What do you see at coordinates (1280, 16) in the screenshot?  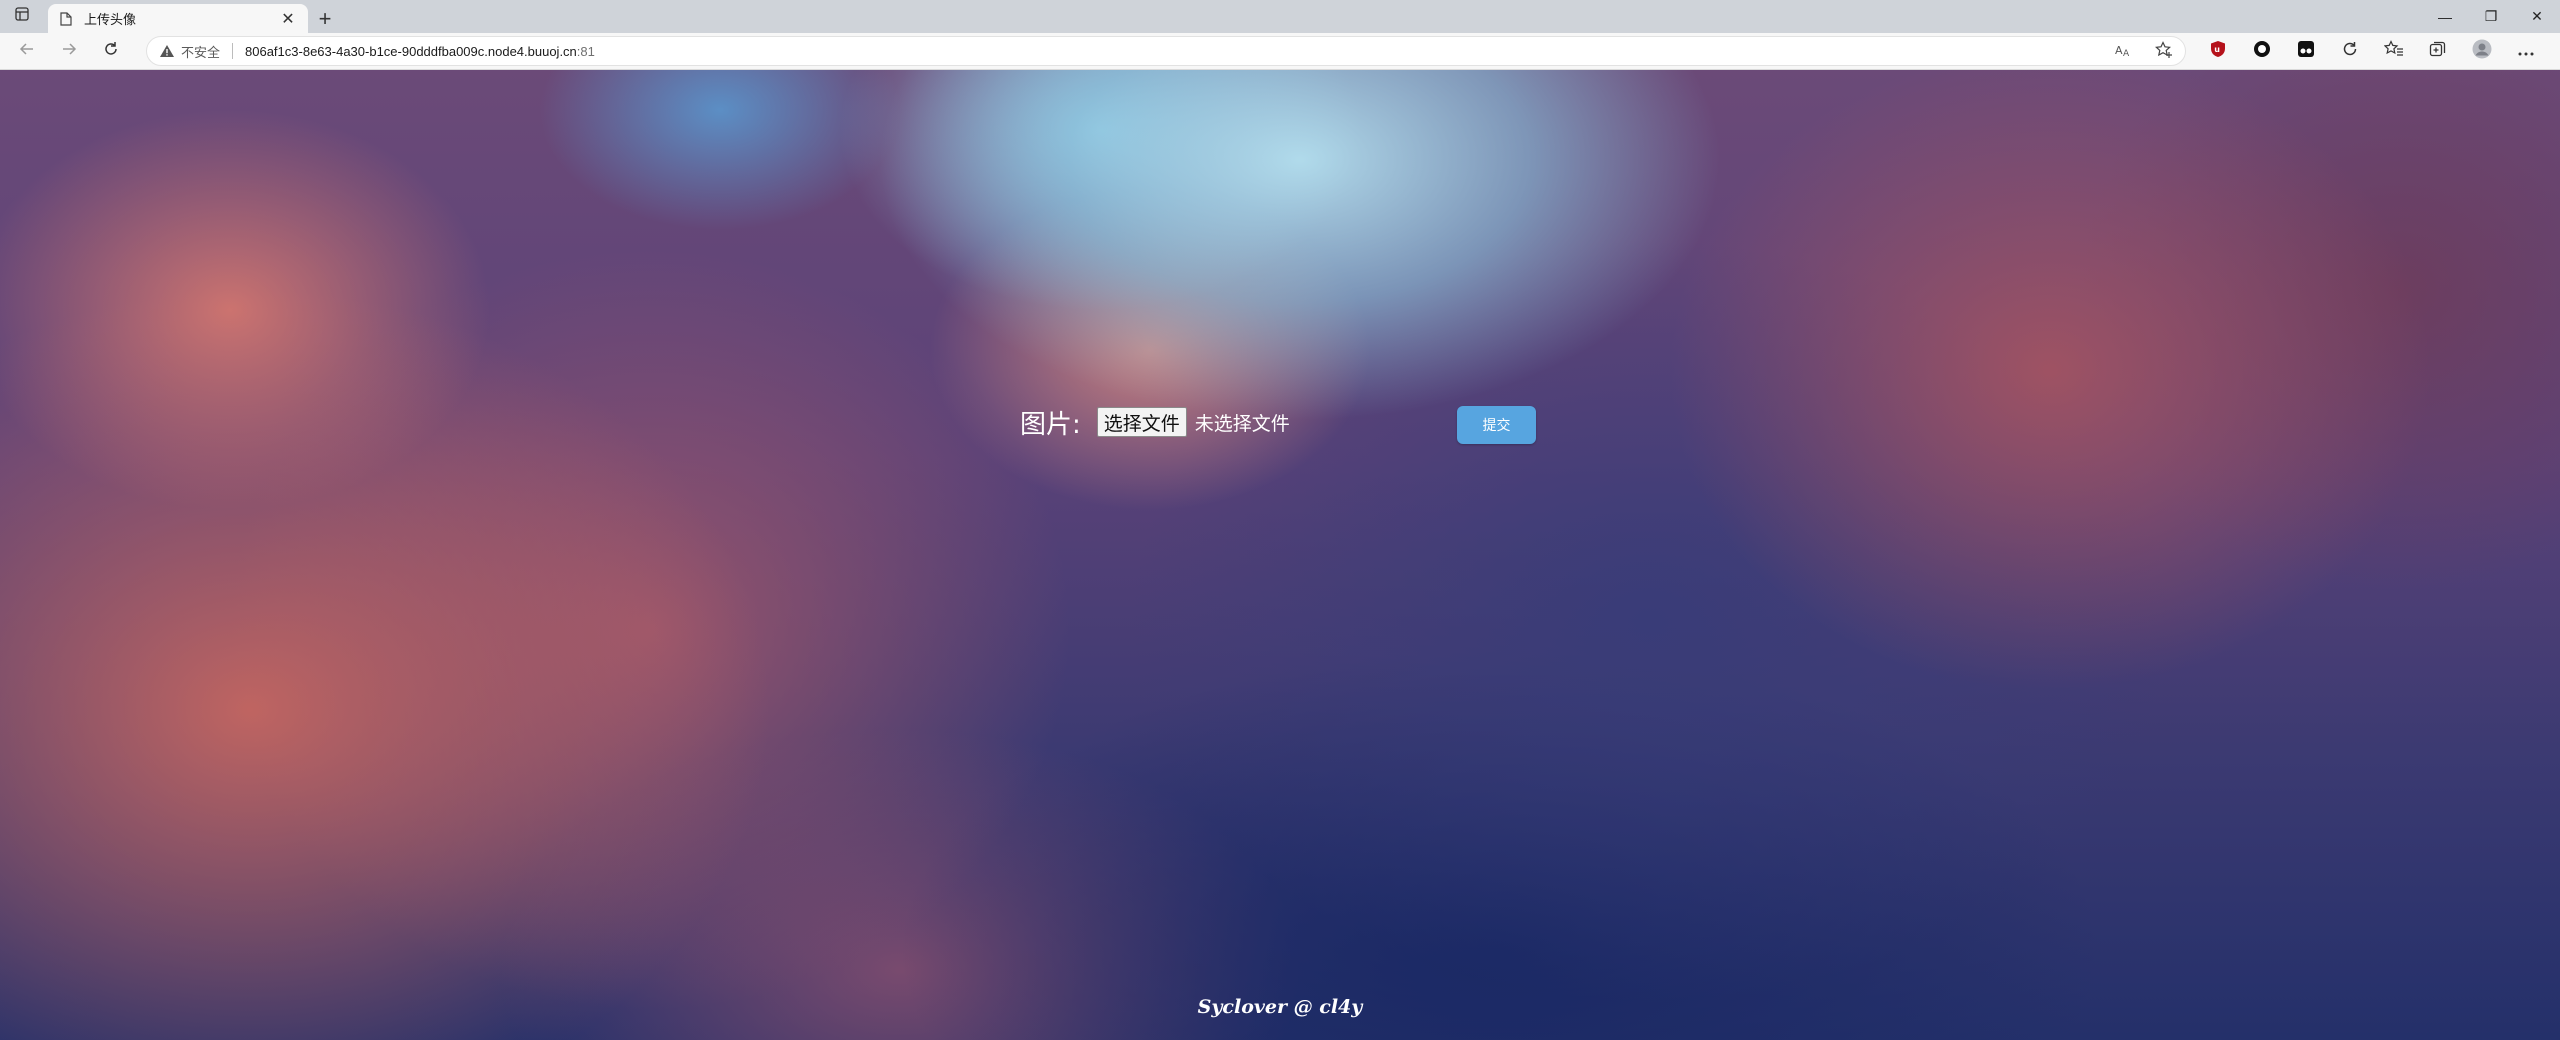 I see `tab-strip: 上传头像 ✕ + — ❐ ✕` at bounding box center [1280, 16].